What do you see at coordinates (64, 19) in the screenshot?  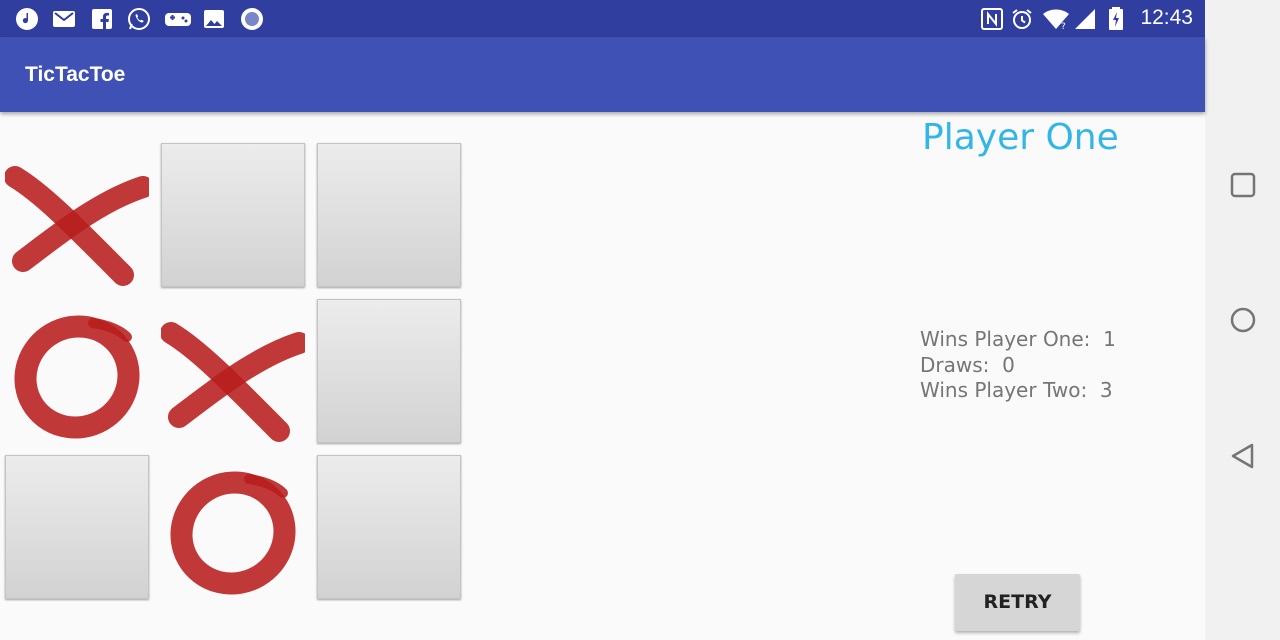 I see `mail-icon` at bounding box center [64, 19].